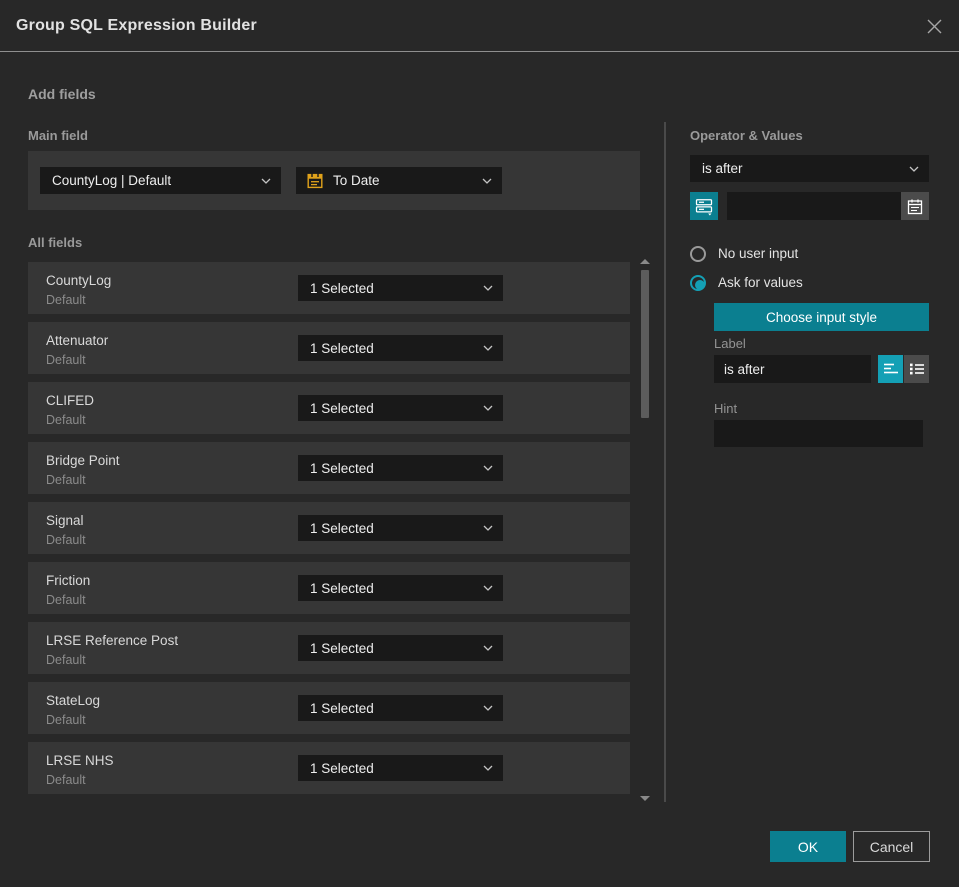 This screenshot has width=959, height=887. I want to click on add-fields-heading: Add fields, so click(62, 94).